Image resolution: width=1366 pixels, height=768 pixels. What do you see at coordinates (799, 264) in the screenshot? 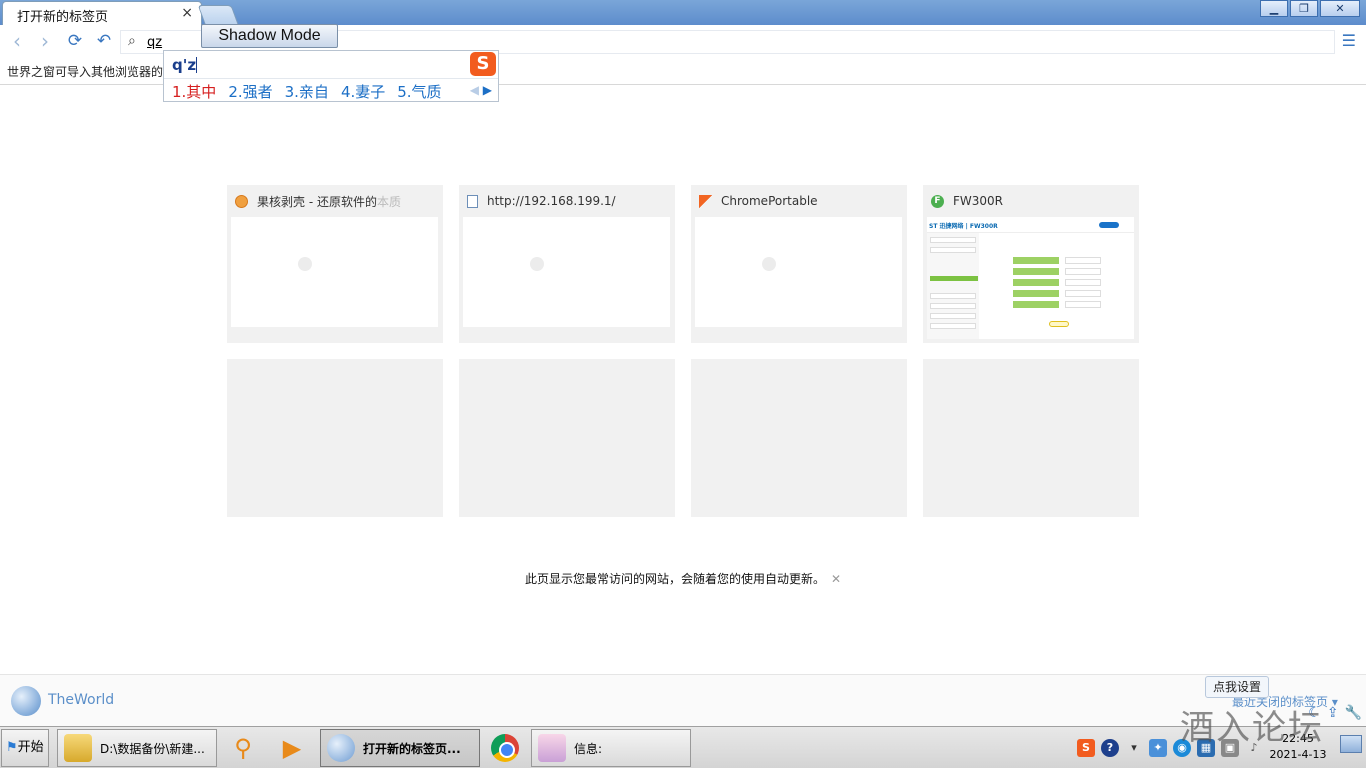
I see `speed-dial-tile: ChromePortable` at bounding box center [799, 264].